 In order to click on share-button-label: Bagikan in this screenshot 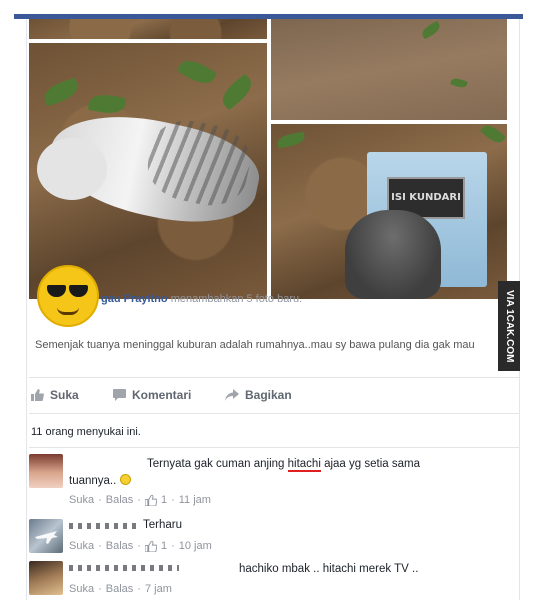, I will do `click(268, 395)`.